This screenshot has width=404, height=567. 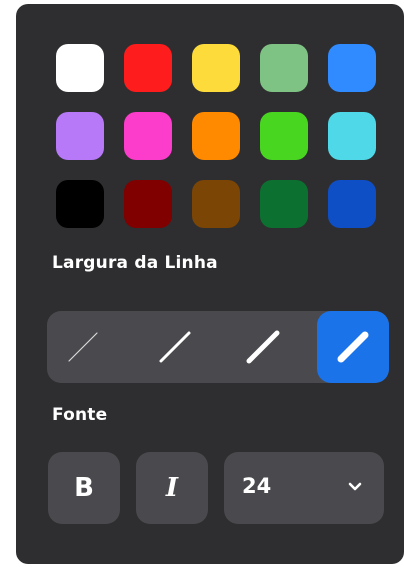 I want to click on color-swatch-dark-blue, so click(x=352, y=204).